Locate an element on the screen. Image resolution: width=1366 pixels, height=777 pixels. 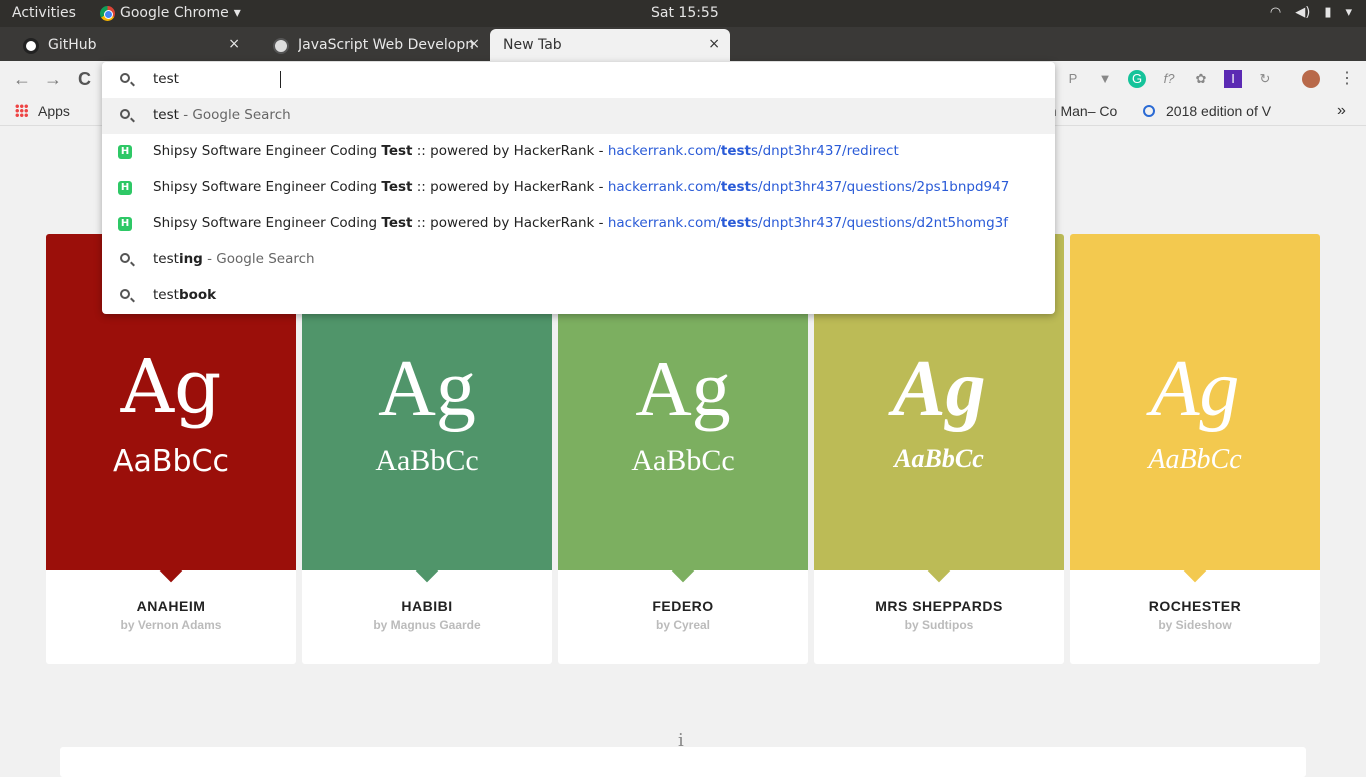
clock: Sat 15:55 is located at coordinates (685, 13).